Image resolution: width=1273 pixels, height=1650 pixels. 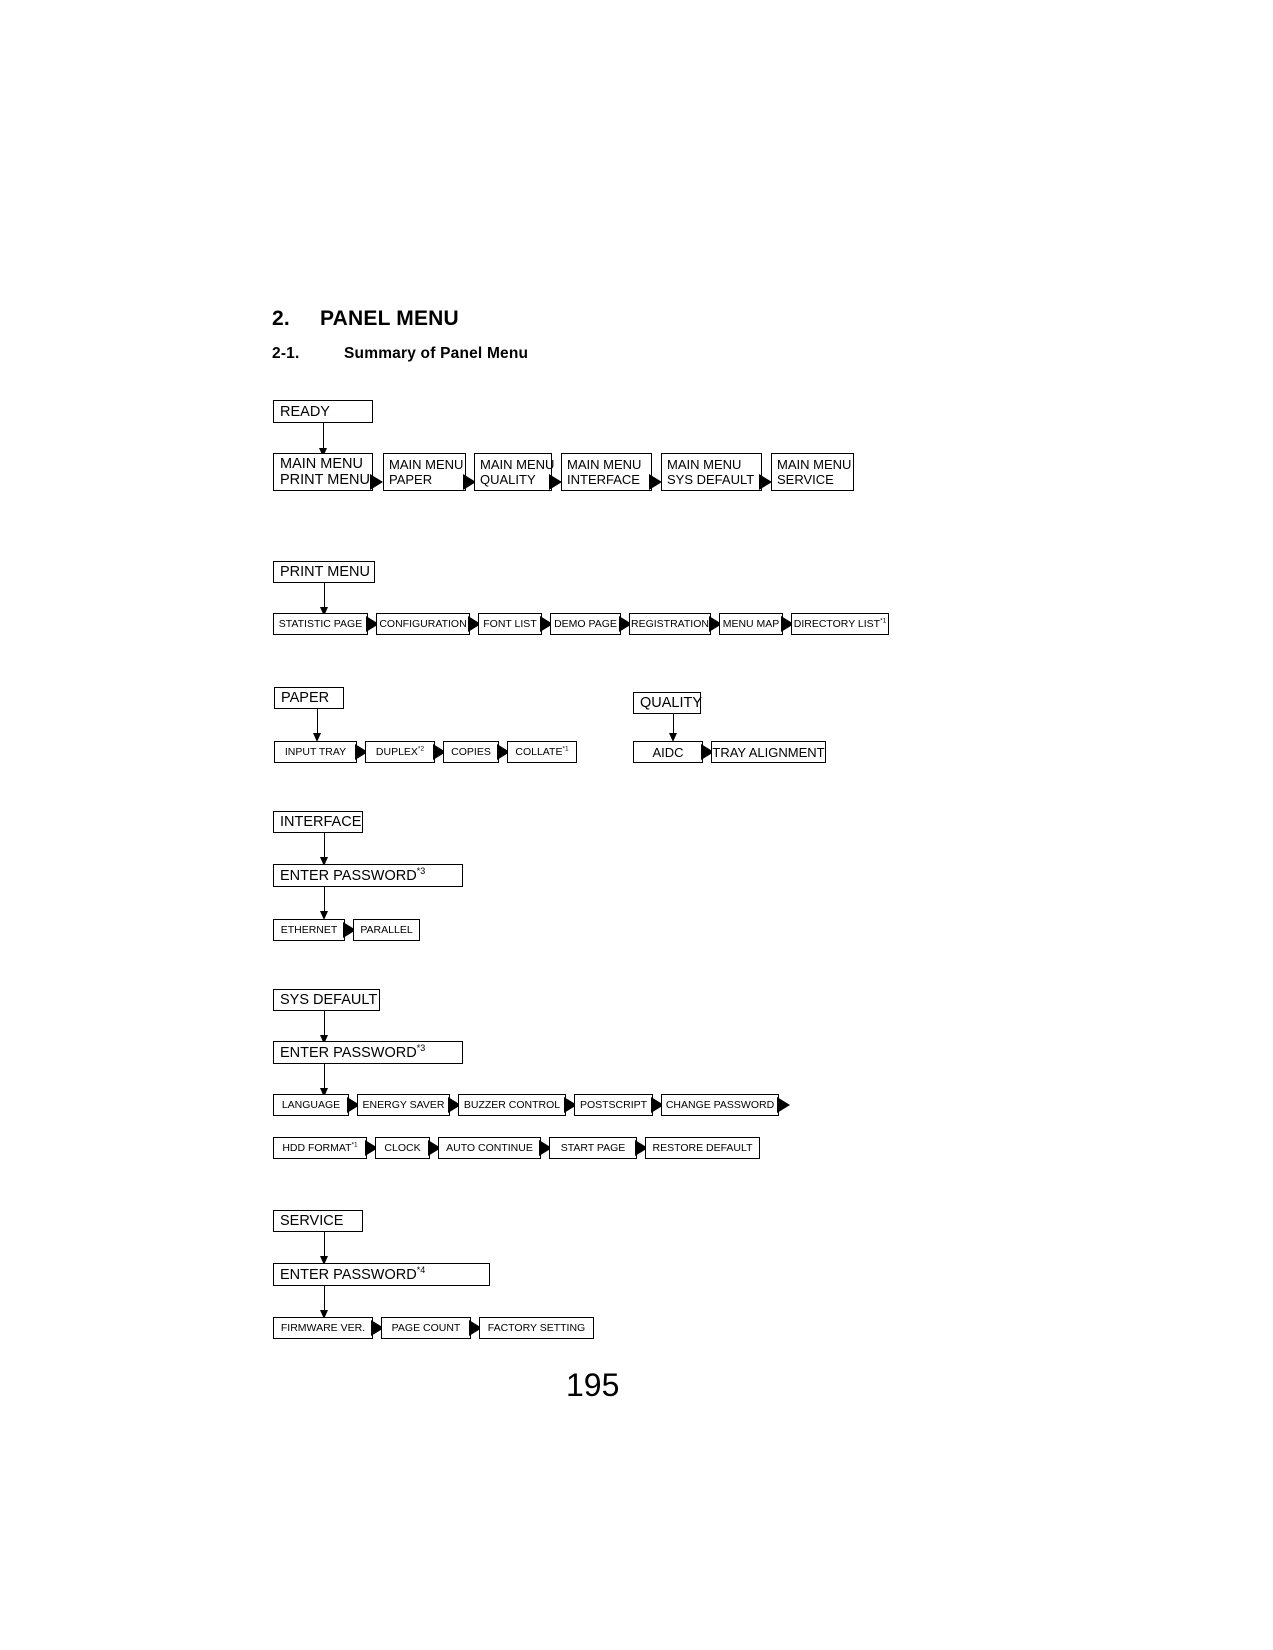 I want to click on node-sys-default-header: SYS DEFAULT, so click(x=326, y=1000).